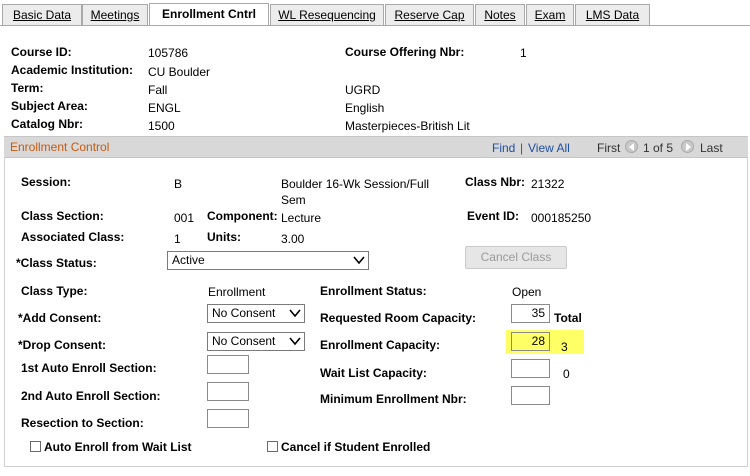 This screenshot has width=750, height=476. Describe the element at coordinates (228, 364) in the screenshot. I see `auto-enroll-1-input` at that location.